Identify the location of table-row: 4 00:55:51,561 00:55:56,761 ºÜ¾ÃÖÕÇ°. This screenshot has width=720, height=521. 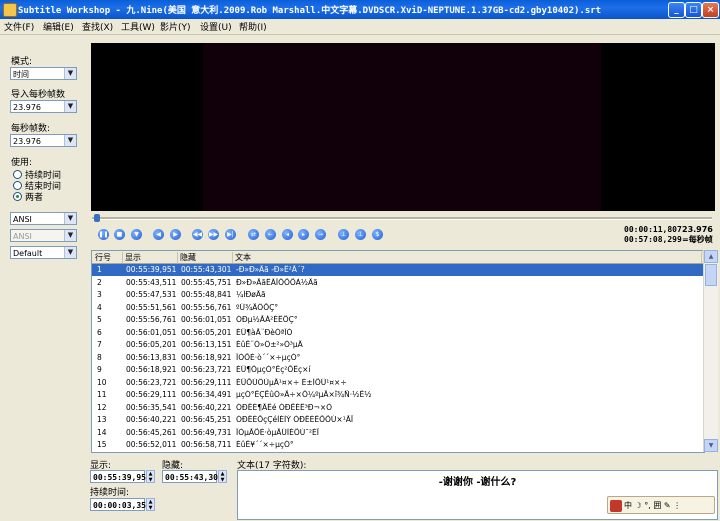
(398, 308).